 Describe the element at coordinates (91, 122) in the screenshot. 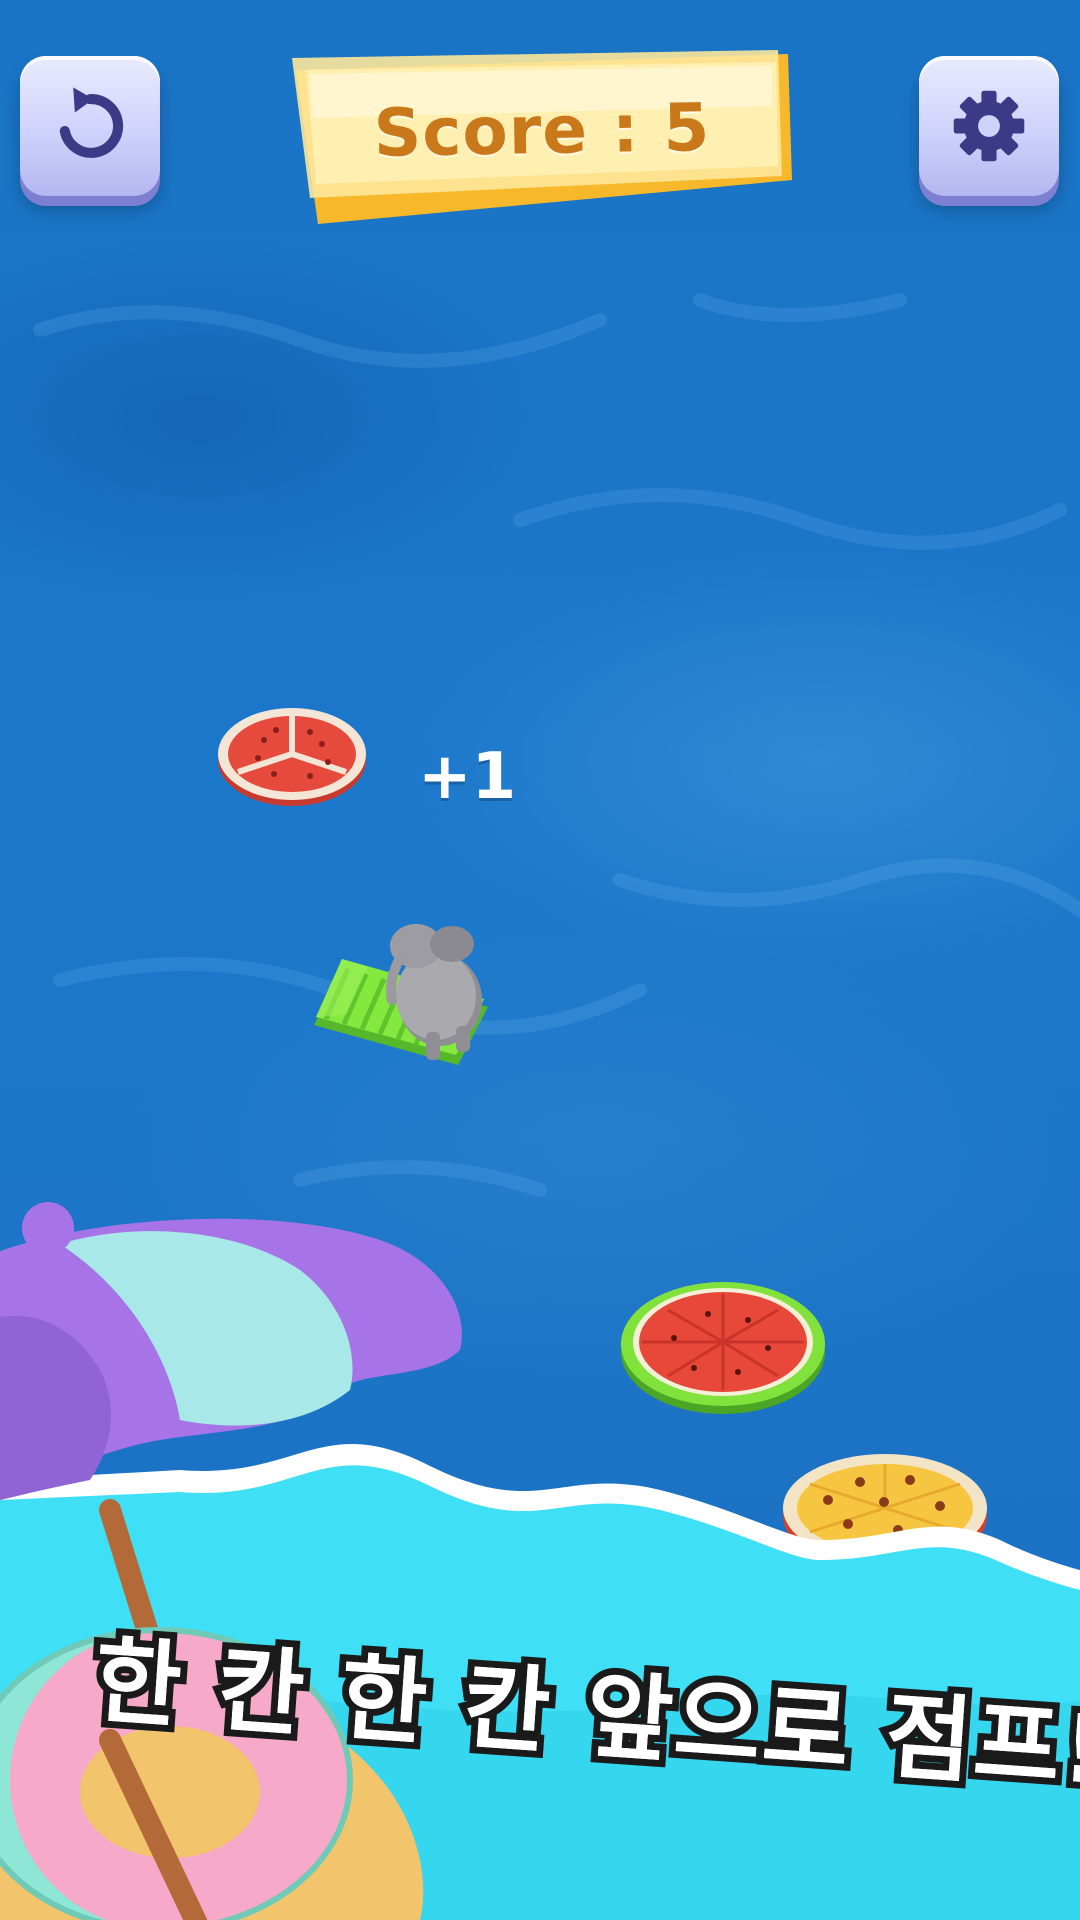

I see `restart-icon` at that location.